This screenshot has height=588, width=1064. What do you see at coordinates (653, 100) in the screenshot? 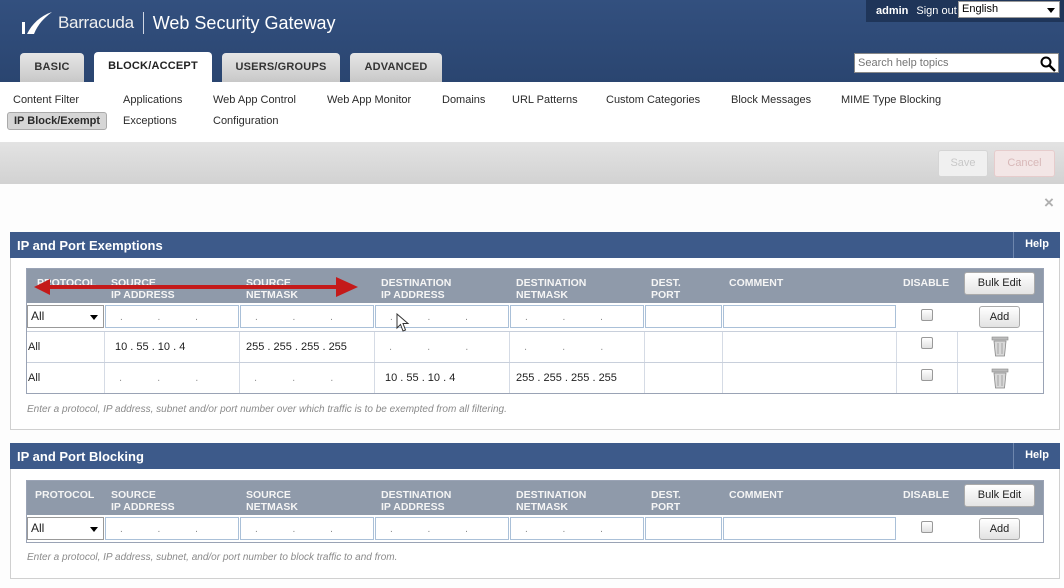
I see `subnav-custom-categories: Custom Categories` at bounding box center [653, 100].